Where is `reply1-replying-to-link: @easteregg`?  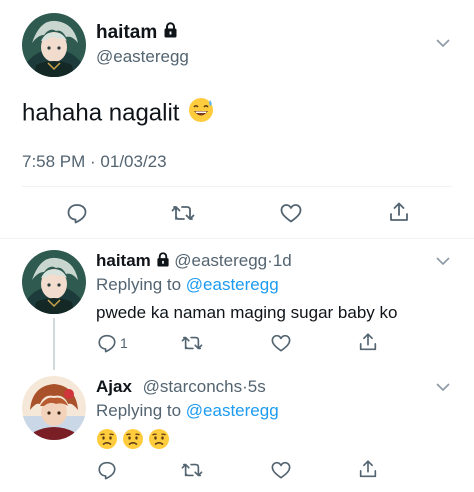
reply1-replying-to-link: @easteregg is located at coordinates (232, 284).